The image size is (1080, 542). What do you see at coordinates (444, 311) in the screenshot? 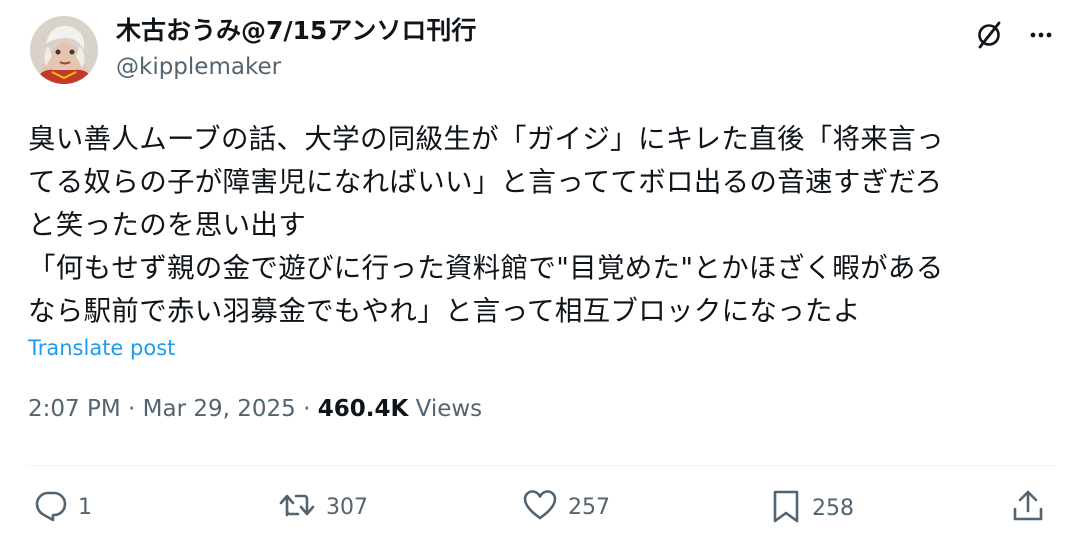
I see `post-text-line: なら駅前で赤い羽募金でもやれ」と言って相互ブロックになったよ` at bounding box center [444, 311].